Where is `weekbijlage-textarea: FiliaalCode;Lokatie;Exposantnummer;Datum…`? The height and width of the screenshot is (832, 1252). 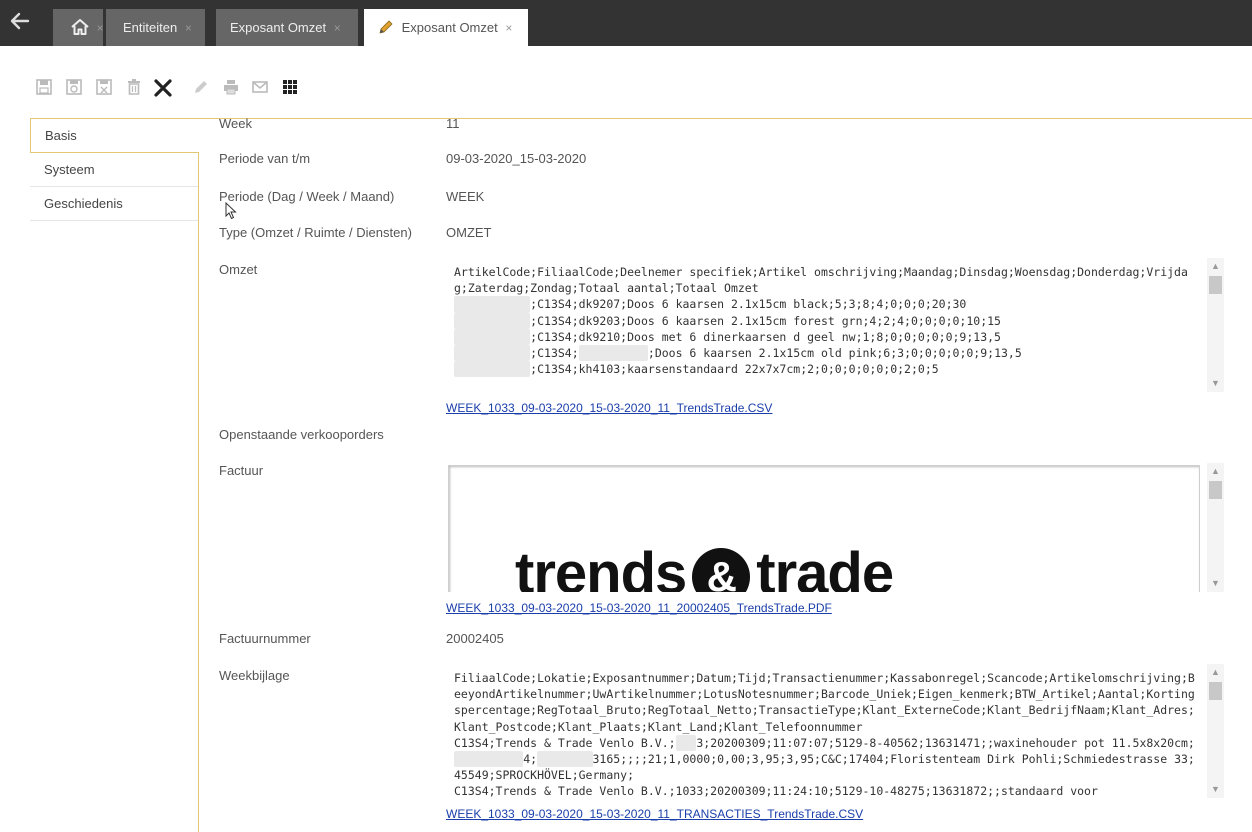
weekbijlage-textarea: FiliaalCode;Lokatie;Exposantnummer;Datum… is located at coordinates (835, 731).